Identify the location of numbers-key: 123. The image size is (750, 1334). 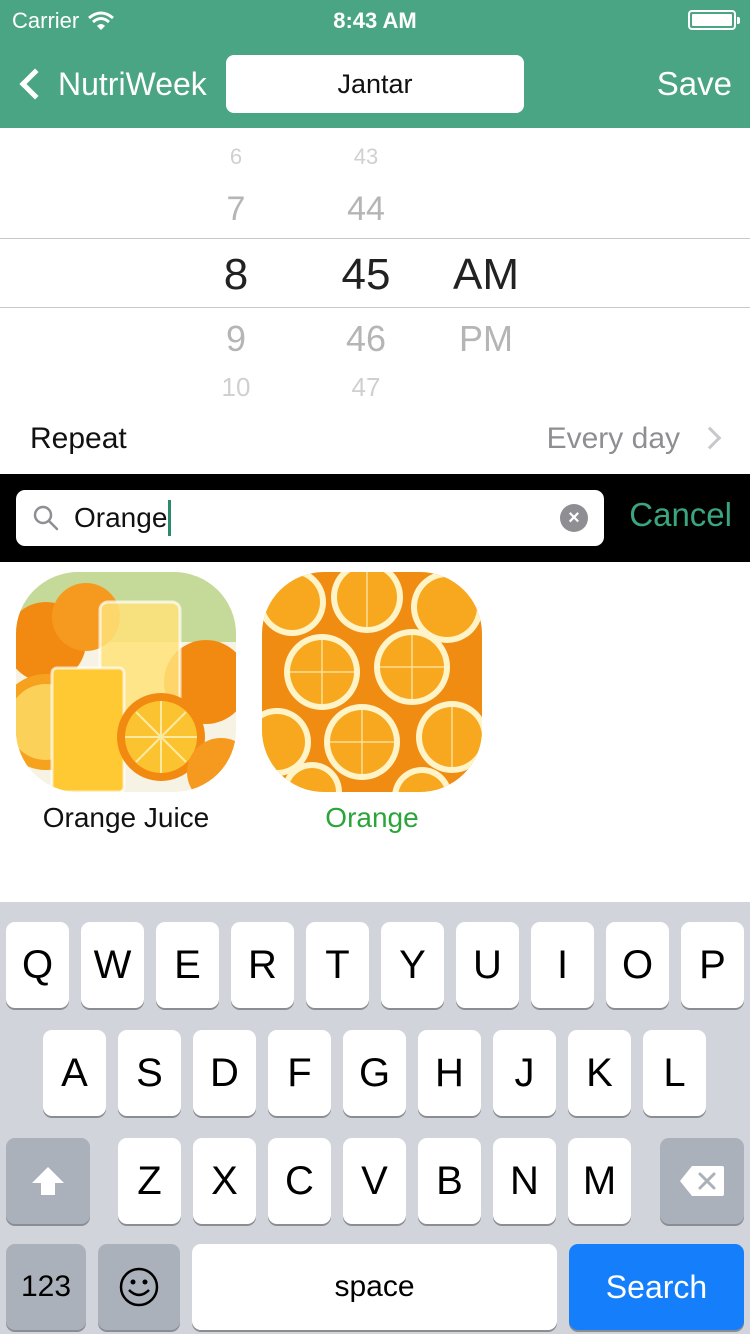
(46, 1287).